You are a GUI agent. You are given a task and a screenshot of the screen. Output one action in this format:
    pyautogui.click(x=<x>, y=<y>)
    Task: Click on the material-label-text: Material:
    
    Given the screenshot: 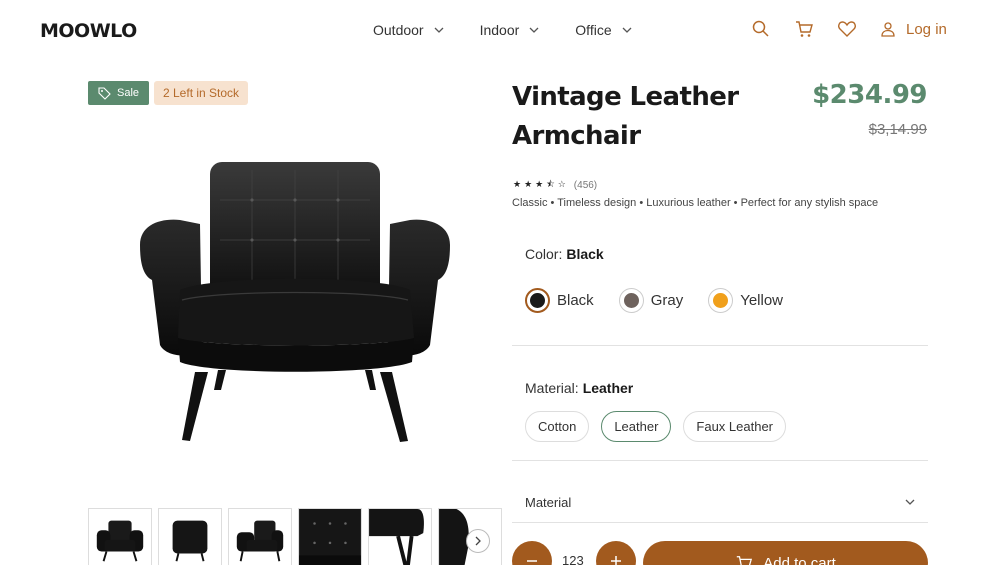 What is the action you would take?
    pyautogui.click(x=552, y=388)
    